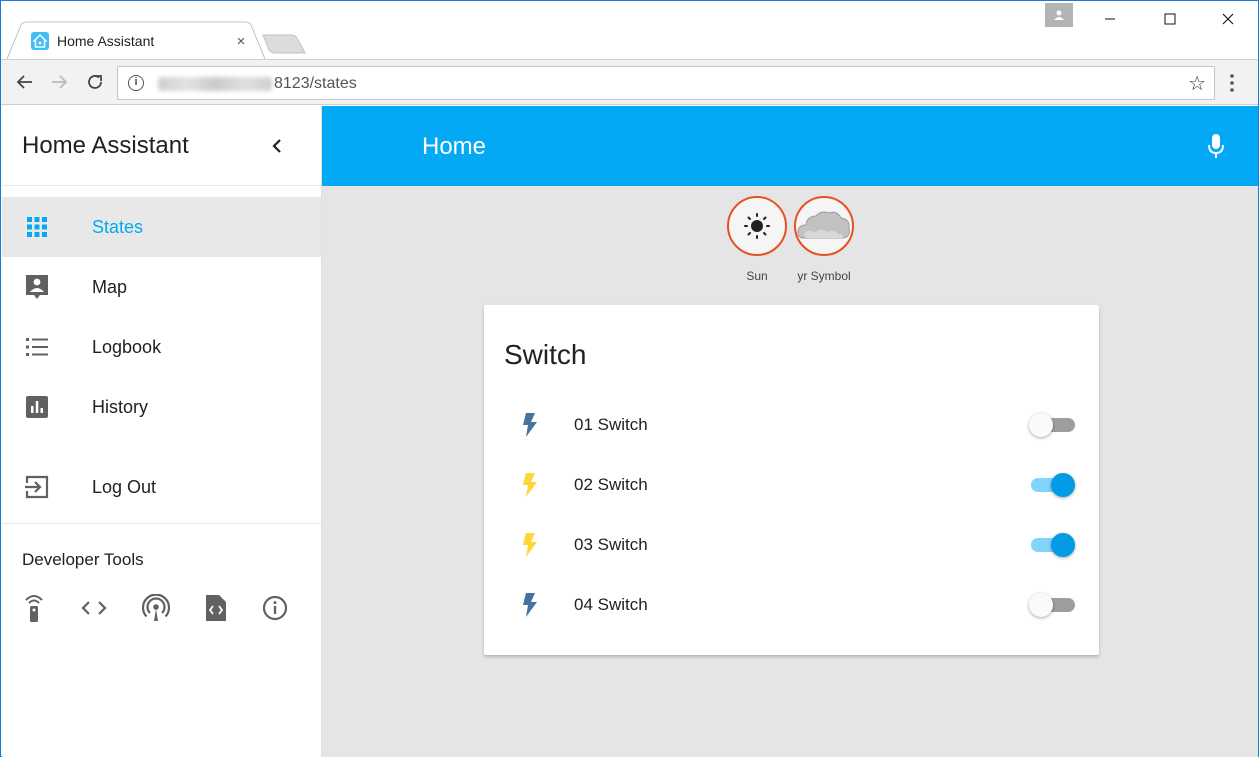 The height and width of the screenshot is (757, 1259). I want to click on blurred-host, so click(215, 84).